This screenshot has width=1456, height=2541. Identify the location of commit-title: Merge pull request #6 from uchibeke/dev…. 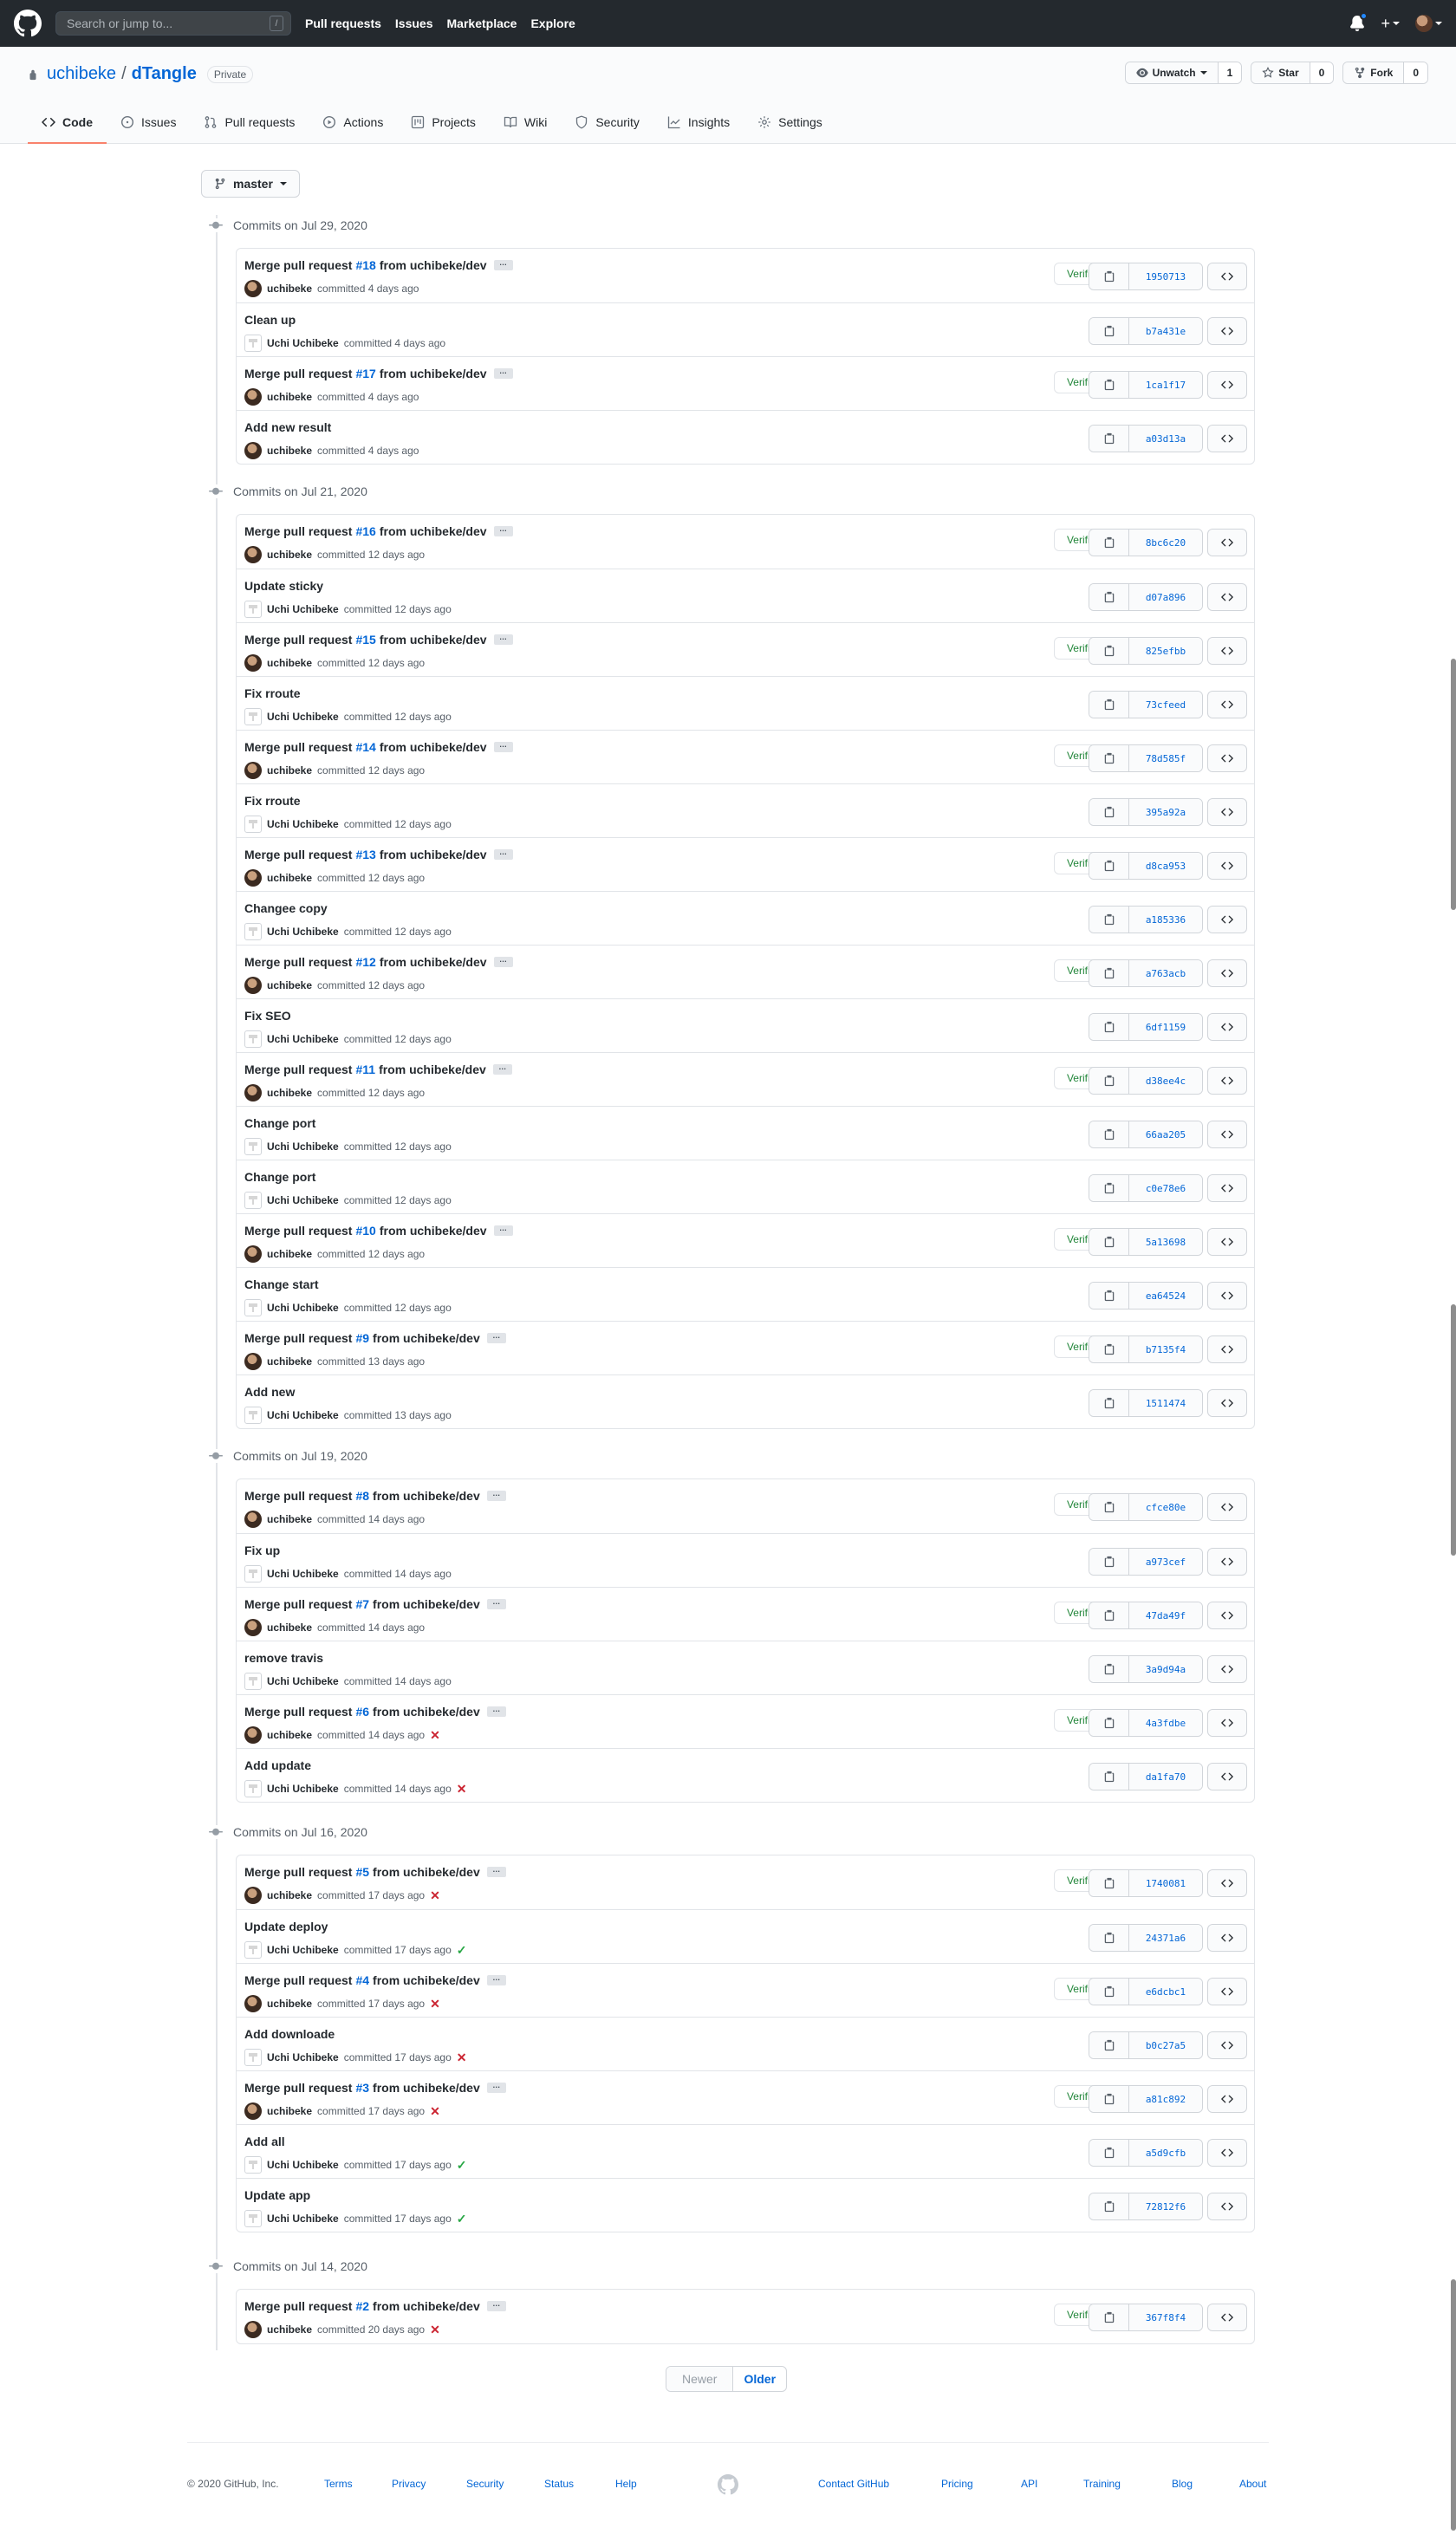
(375, 1712).